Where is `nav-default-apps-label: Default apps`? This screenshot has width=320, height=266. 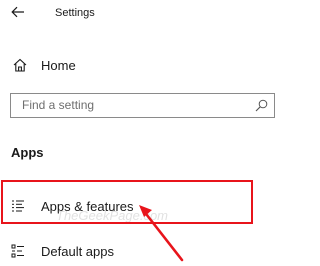 nav-default-apps-label: Default apps is located at coordinates (77, 251).